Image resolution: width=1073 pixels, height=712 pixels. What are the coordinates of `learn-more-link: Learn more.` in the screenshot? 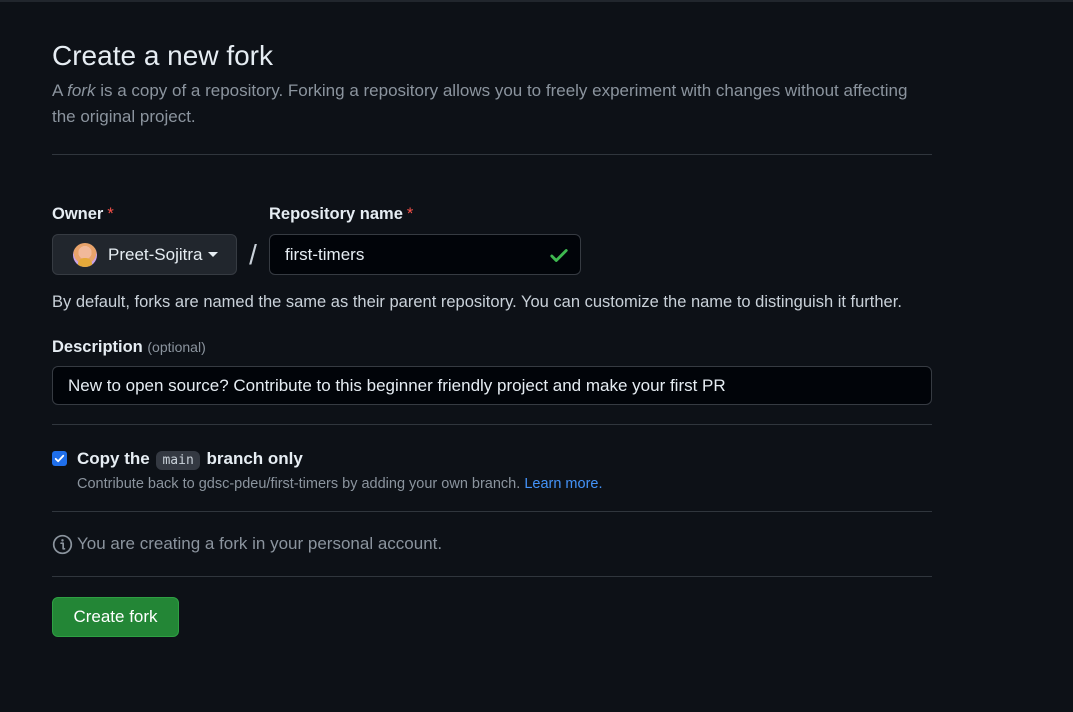 It's located at (563, 484).